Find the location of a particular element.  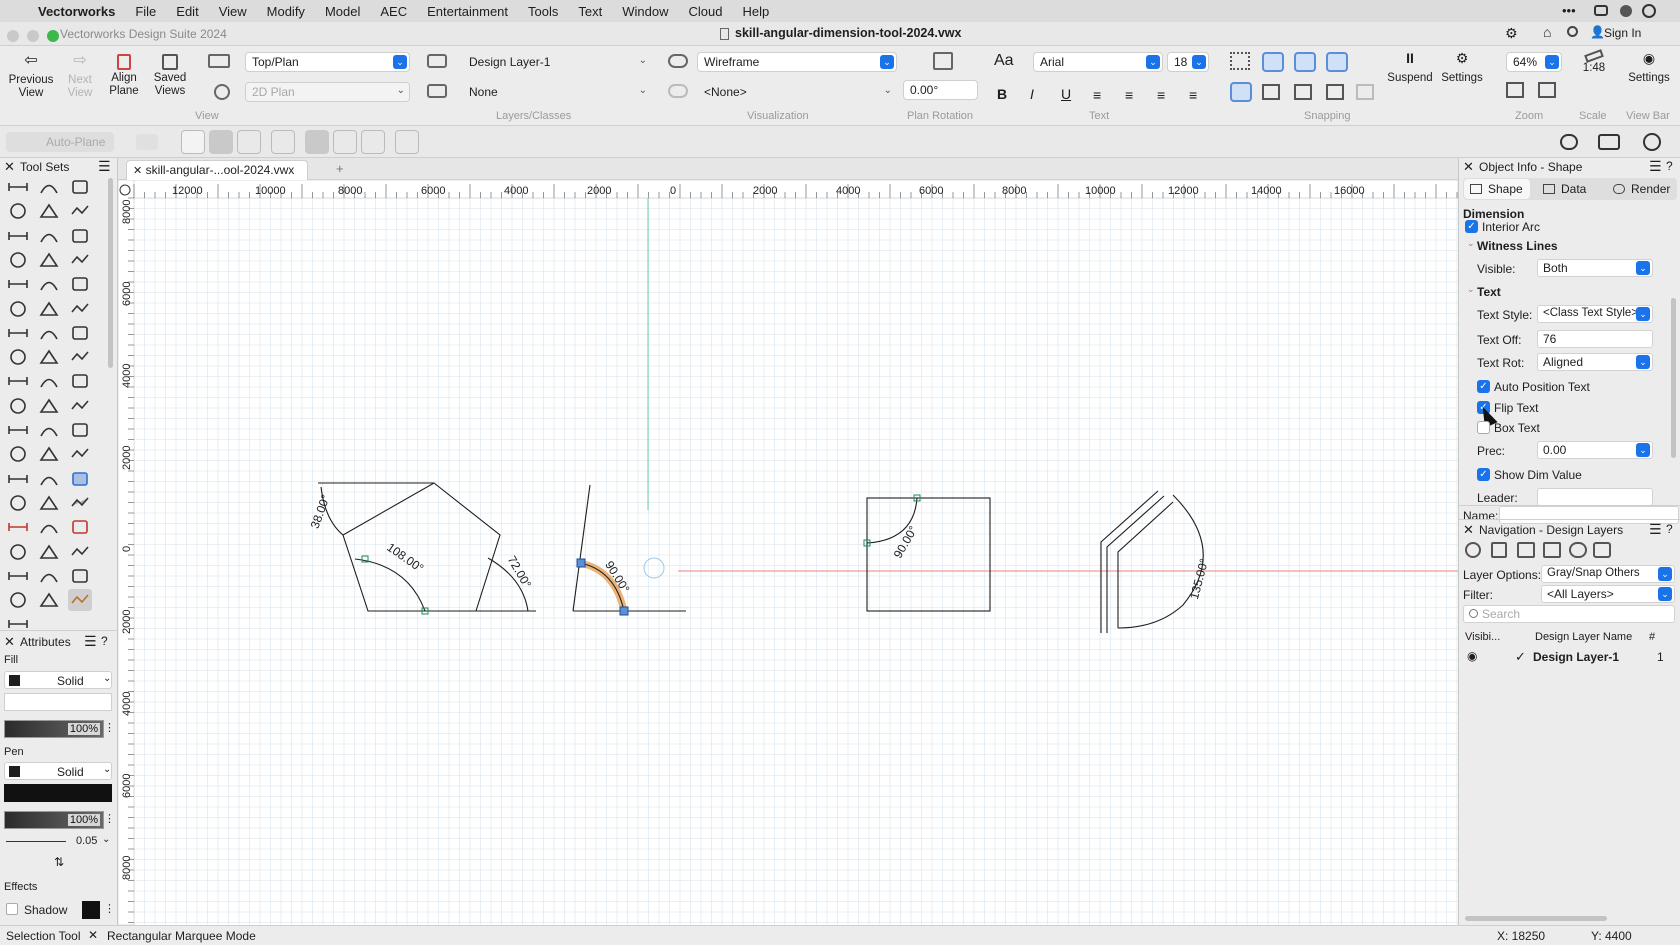

snap-object-icon is located at coordinates (1273, 62).